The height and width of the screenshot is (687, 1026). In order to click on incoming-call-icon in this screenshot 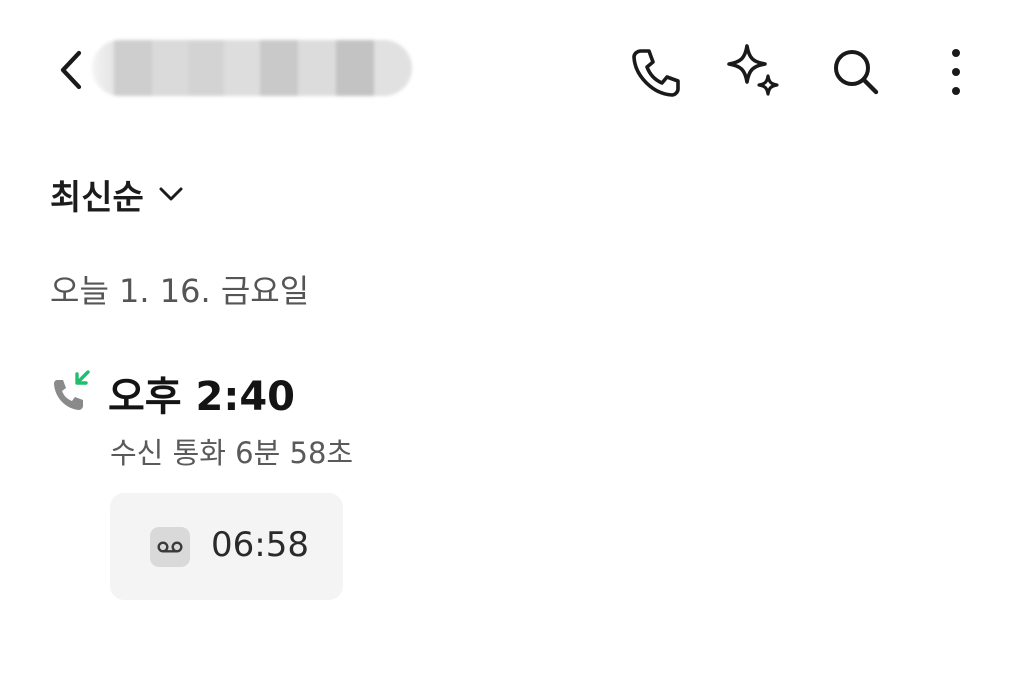, I will do `click(72, 390)`.